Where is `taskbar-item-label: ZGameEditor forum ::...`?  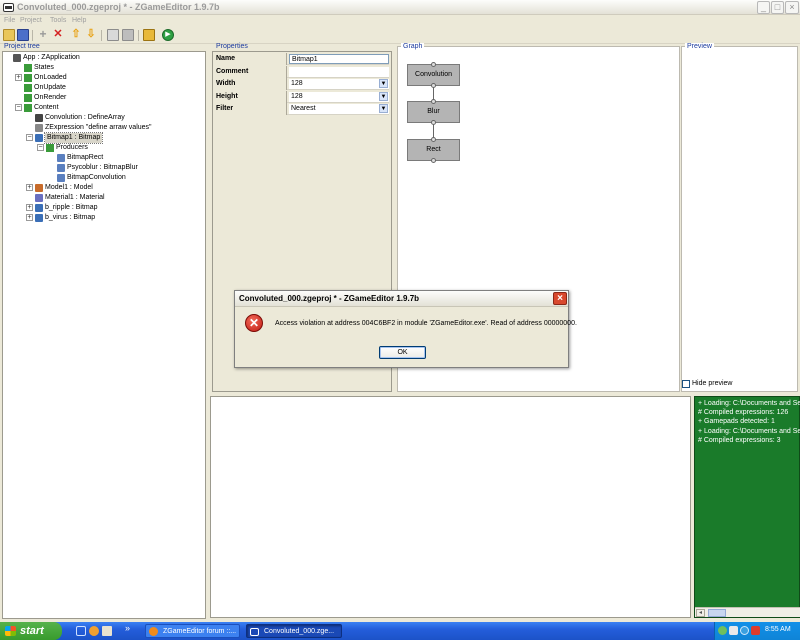
taskbar-item-label: ZGameEditor forum ::... is located at coordinates (200, 631).